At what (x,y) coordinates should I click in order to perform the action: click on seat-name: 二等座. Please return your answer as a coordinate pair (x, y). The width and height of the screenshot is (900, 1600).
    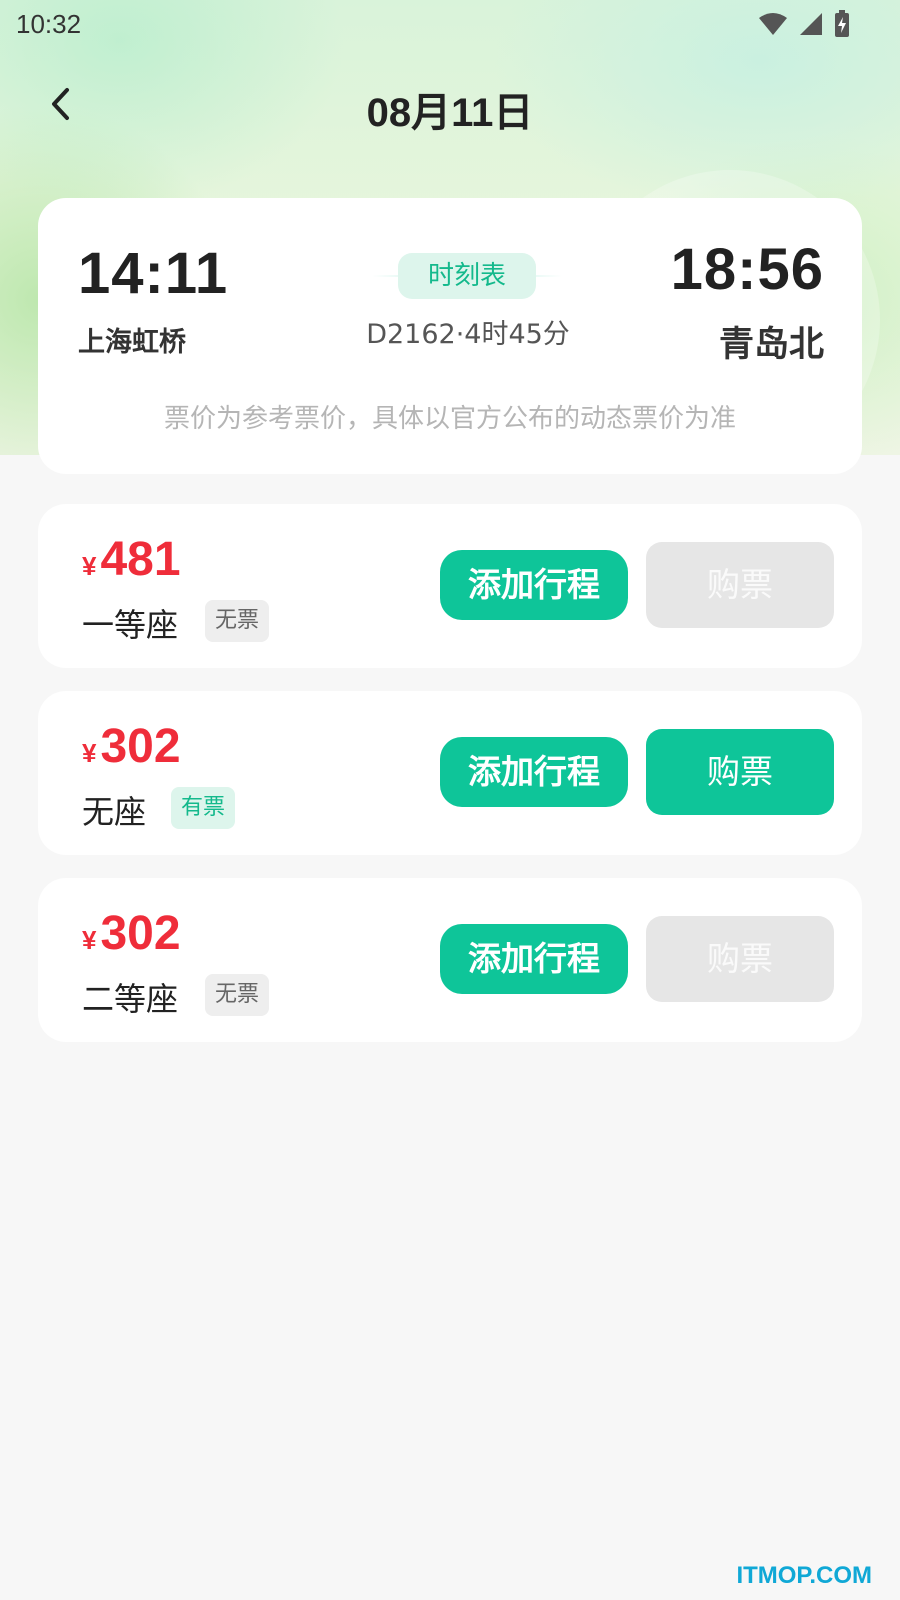
    Looking at the image, I should click on (130, 999).